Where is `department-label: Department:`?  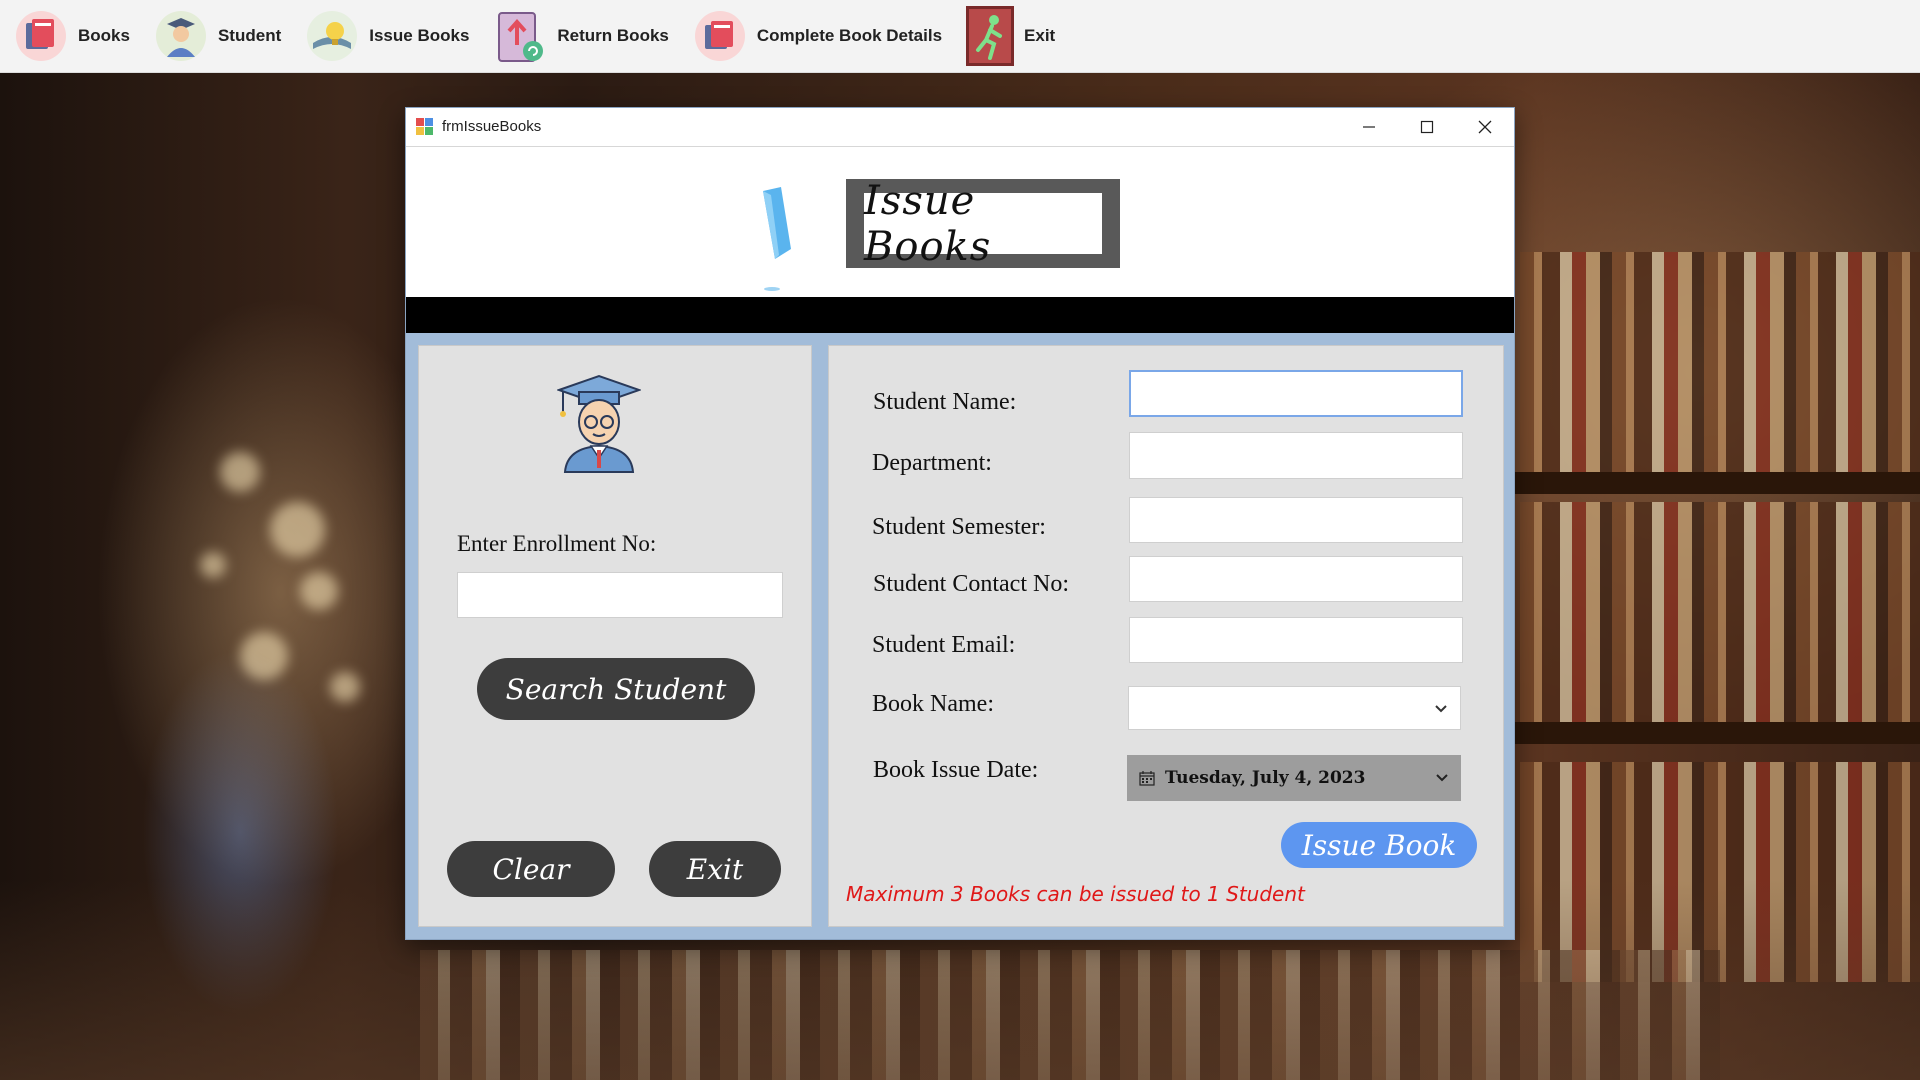
department-label: Department: is located at coordinates (932, 463).